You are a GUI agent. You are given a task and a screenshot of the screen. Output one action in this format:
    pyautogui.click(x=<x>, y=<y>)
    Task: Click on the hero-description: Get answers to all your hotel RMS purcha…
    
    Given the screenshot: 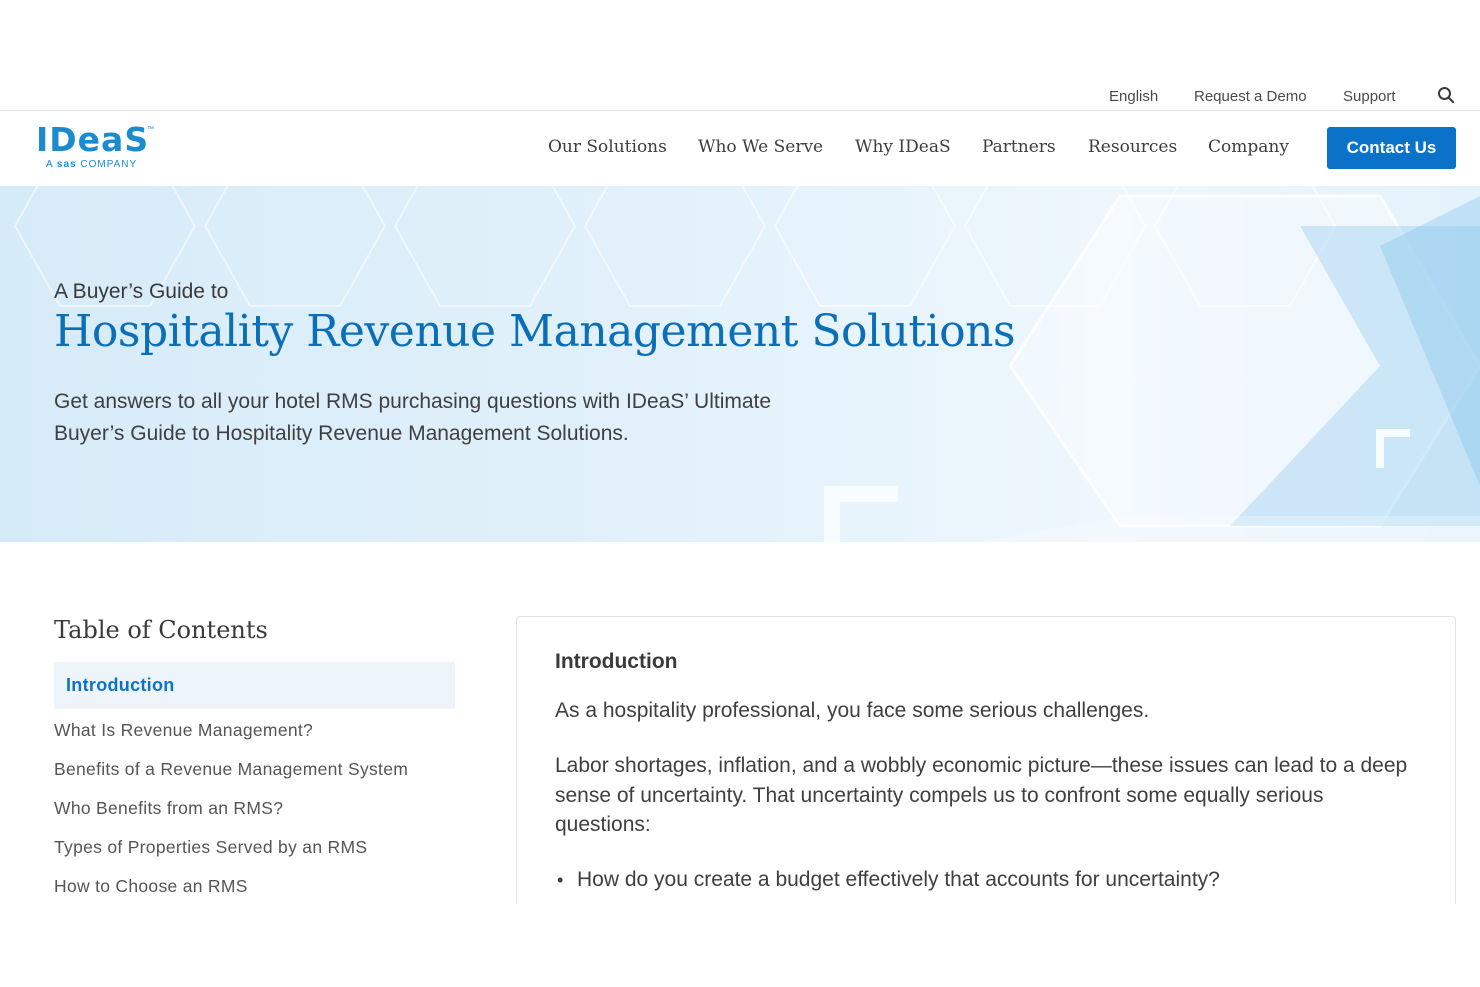 What is the action you would take?
    pyautogui.click(x=413, y=417)
    